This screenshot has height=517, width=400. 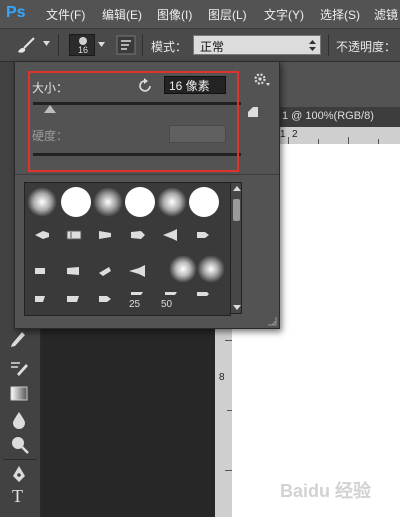 I want to click on brush-preset-grid: 25 50, so click(x=127, y=249).